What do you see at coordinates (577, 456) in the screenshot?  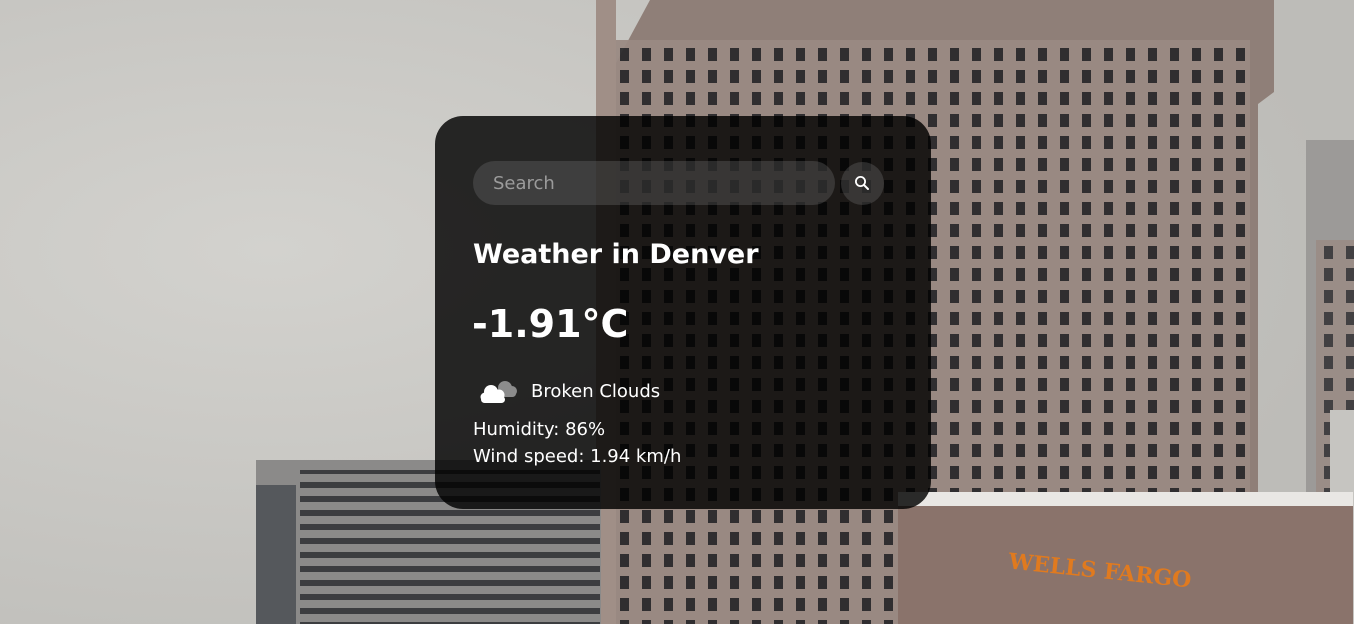 I see `wind-speed-text: Wind speed: 1.94 km/h` at bounding box center [577, 456].